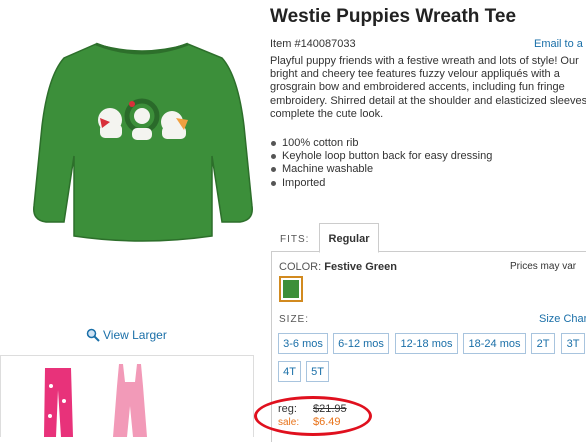 This screenshot has width=586, height=442. I want to click on size-chart-link: Size Char, so click(562, 319).